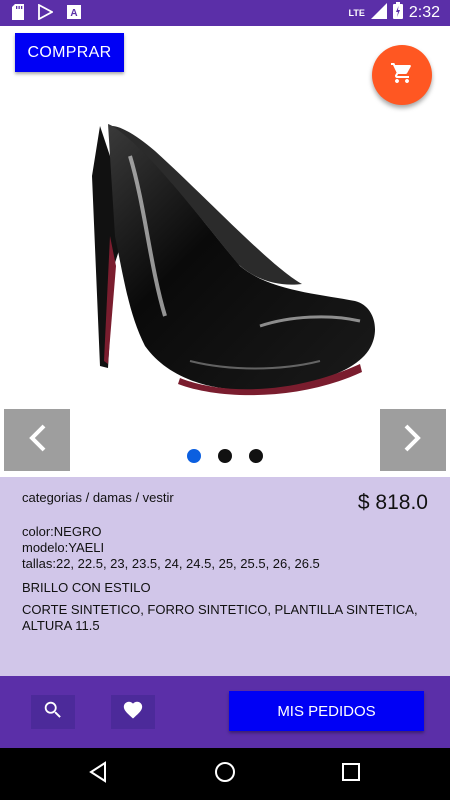  I want to click on model-spec: modelo:YAELI, so click(63, 547).